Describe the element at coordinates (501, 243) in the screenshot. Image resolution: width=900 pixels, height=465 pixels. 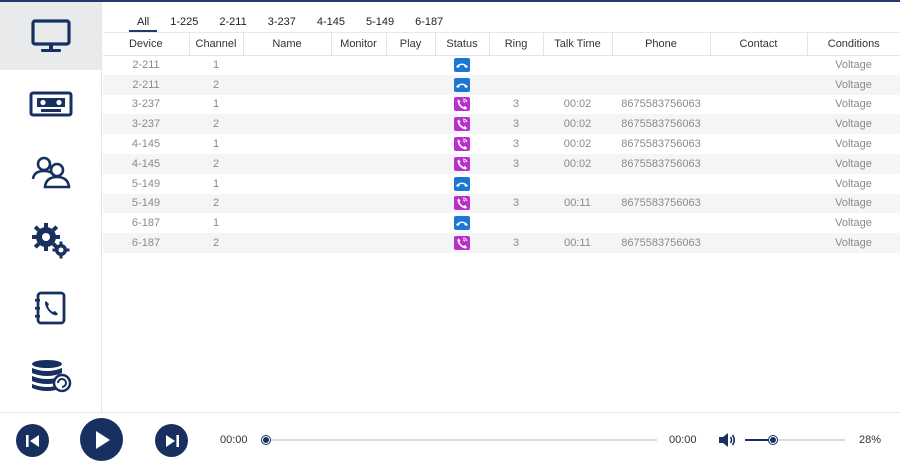
I see `table-row: 6-187 2 3 00:11 8675583756063 Voltage` at that location.